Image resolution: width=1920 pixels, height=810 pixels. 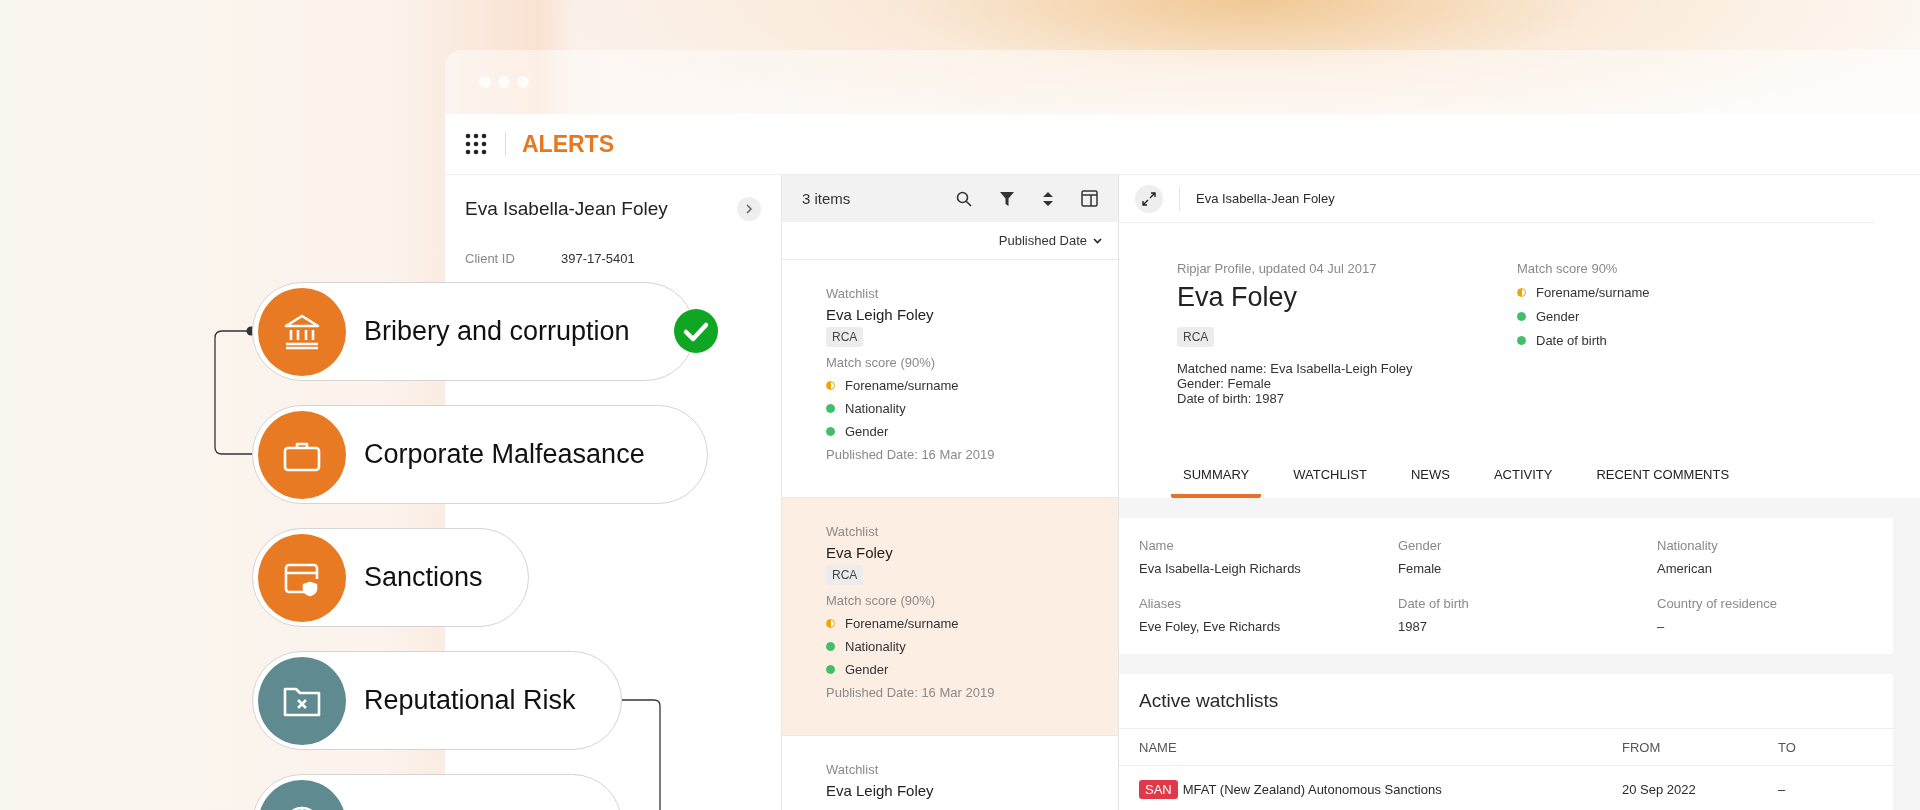 What do you see at coordinates (1196, 337) in the screenshot?
I see `profile-tag: RCA` at bounding box center [1196, 337].